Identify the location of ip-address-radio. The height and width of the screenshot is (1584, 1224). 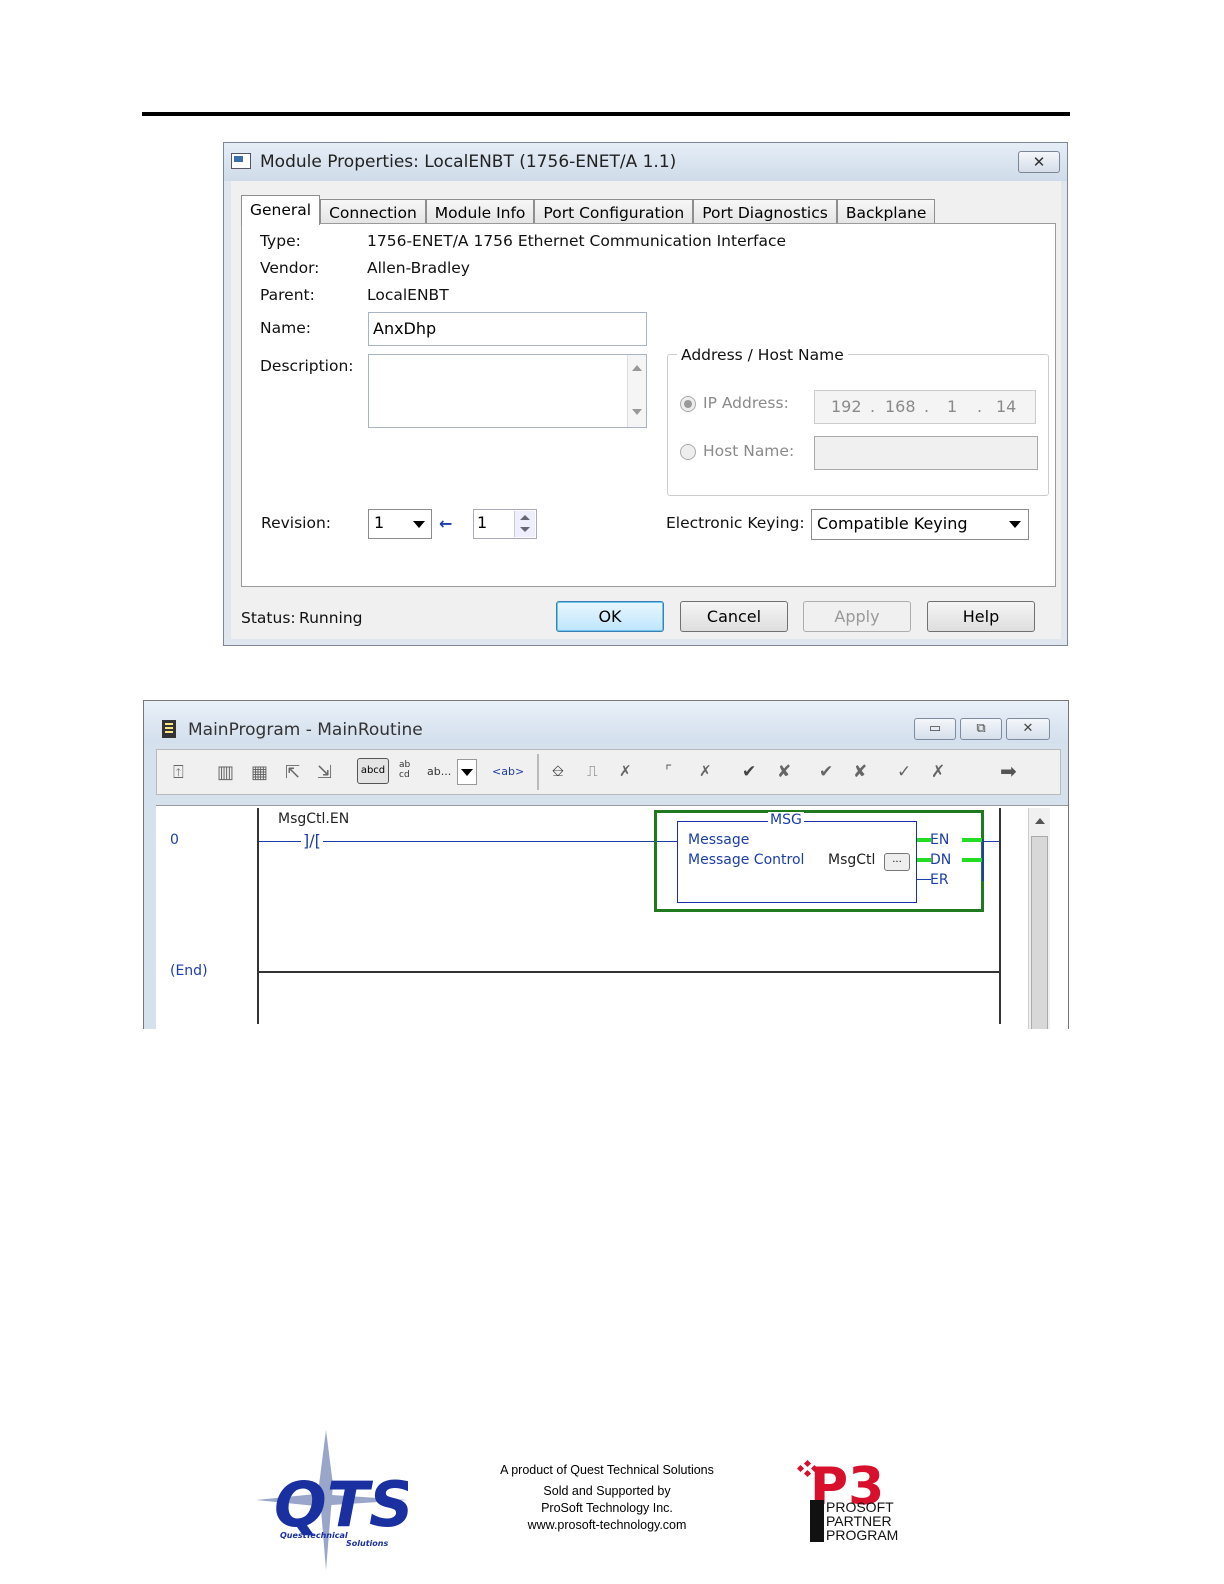
(688, 404).